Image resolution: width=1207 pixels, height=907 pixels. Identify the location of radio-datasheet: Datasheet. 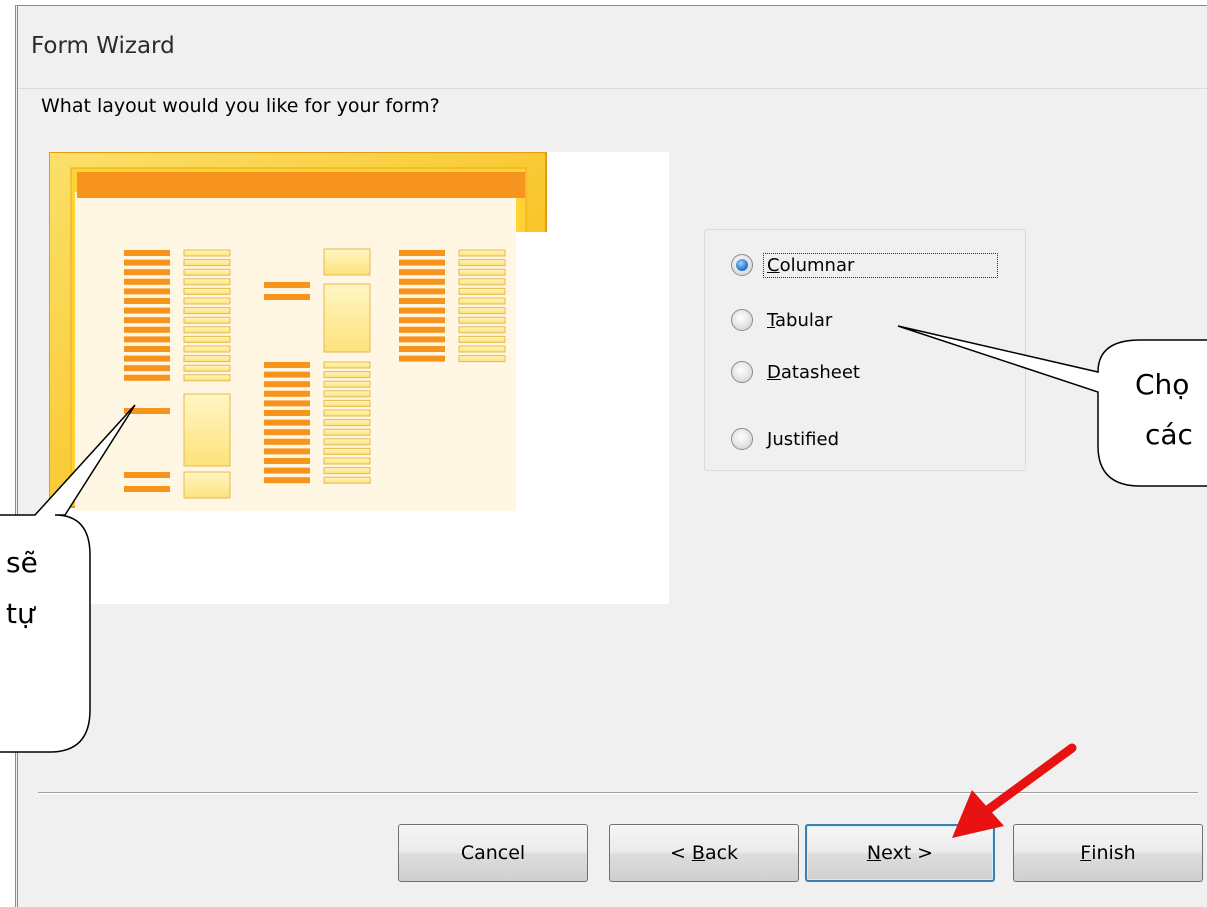
(797, 372).